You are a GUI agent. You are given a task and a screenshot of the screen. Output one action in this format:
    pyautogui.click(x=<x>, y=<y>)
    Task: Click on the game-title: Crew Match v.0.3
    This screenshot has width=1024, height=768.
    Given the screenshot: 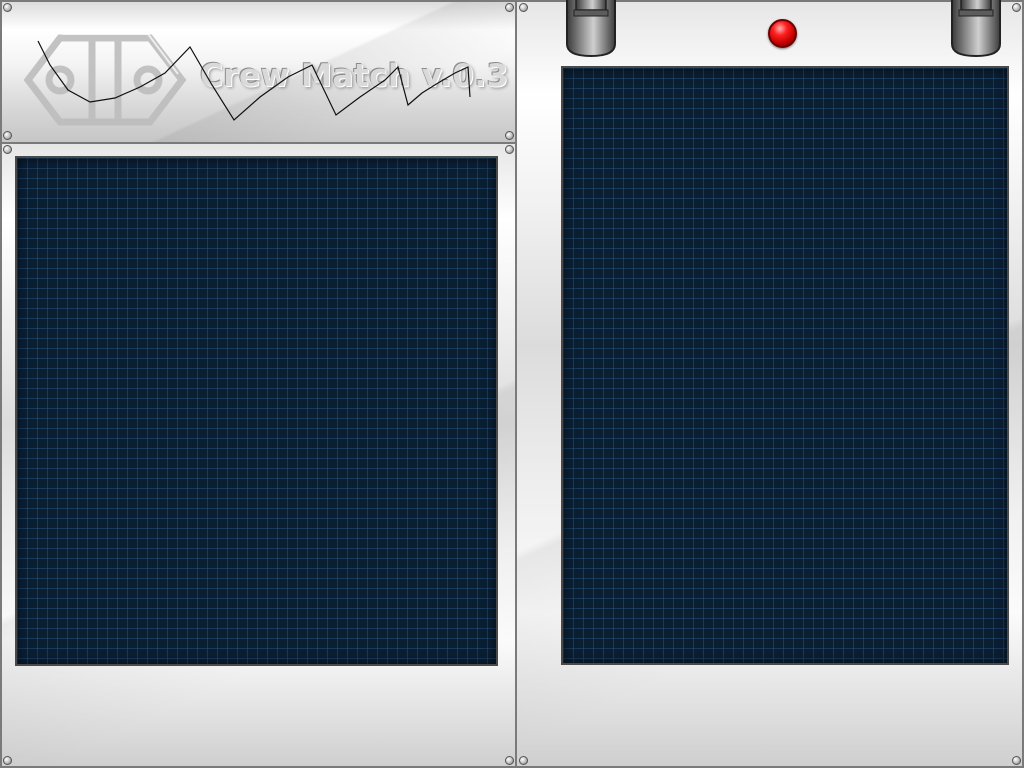 What is the action you would take?
    pyautogui.click(x=354, y=76)
    